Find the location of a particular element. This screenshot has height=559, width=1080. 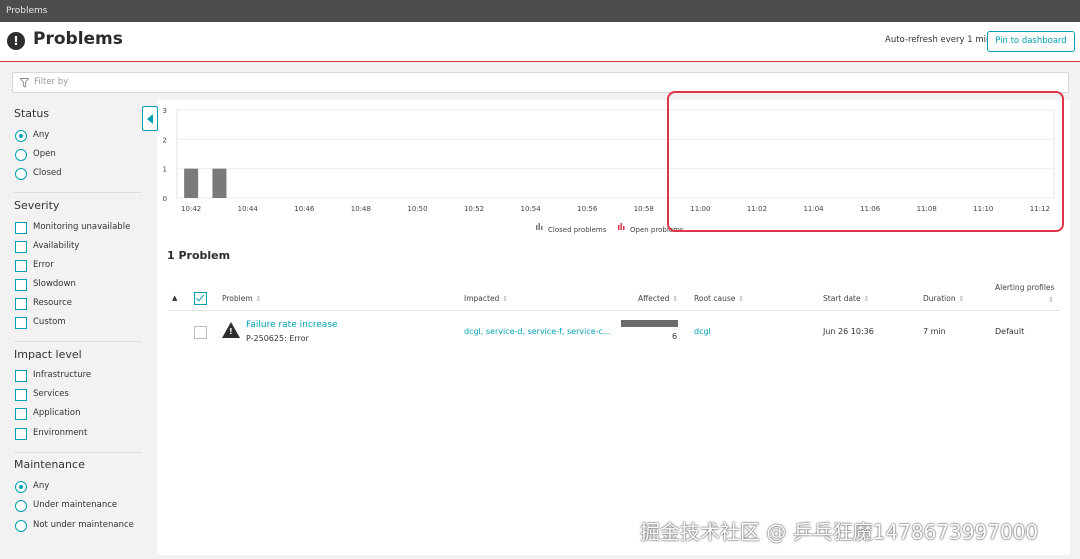

problem-title-link: Failure rate increase is located at coordinates (292, 325).